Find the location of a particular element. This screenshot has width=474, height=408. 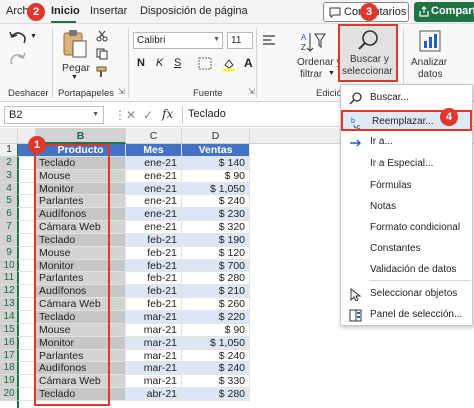

enter-icon: ✓ is located at coordinates (148, 115).